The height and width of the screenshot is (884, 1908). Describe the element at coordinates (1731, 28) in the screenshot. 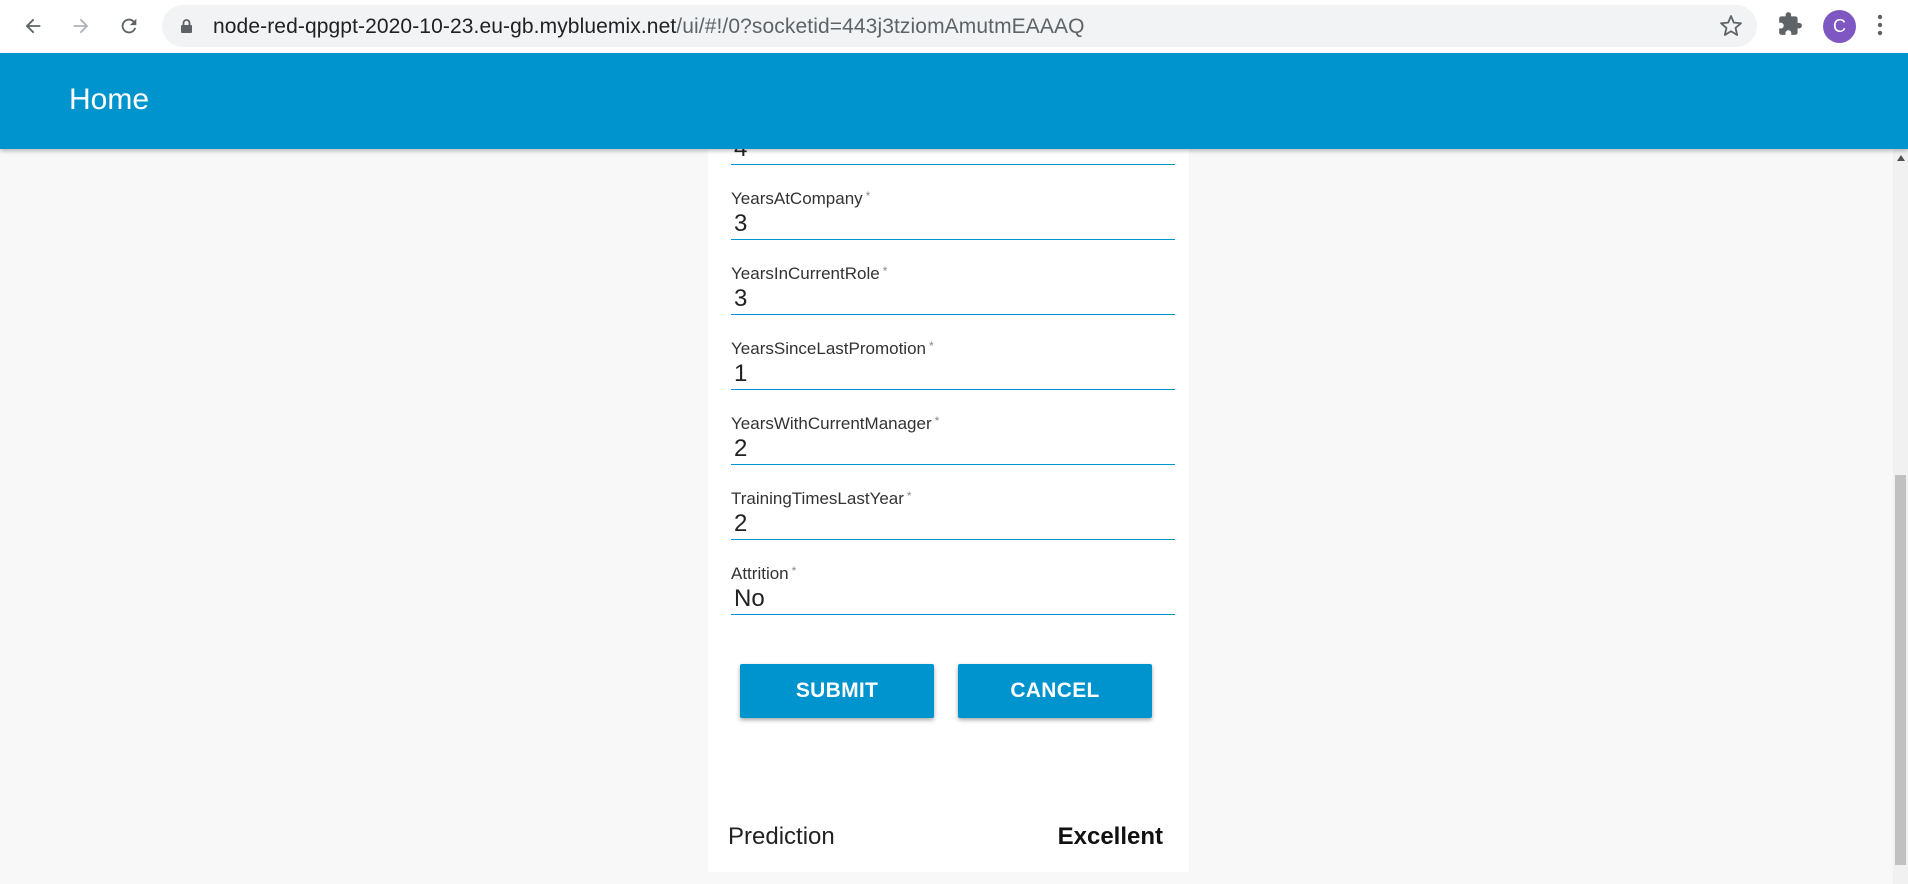

I see `bookmark-star-icon` at that location.